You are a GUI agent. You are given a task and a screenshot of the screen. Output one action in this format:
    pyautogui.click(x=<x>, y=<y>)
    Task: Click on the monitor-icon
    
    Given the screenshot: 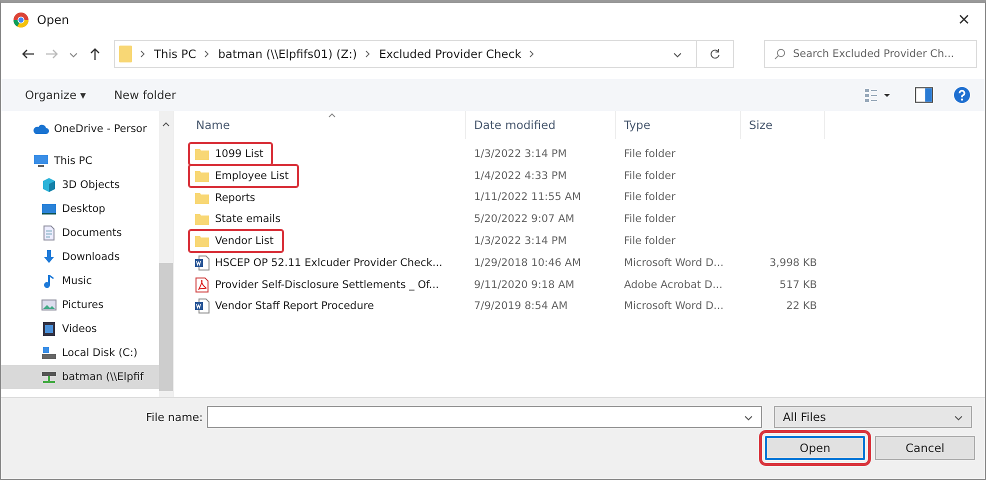 What is the action you would take?
    pyautogui.click(x=41, y=161)
    